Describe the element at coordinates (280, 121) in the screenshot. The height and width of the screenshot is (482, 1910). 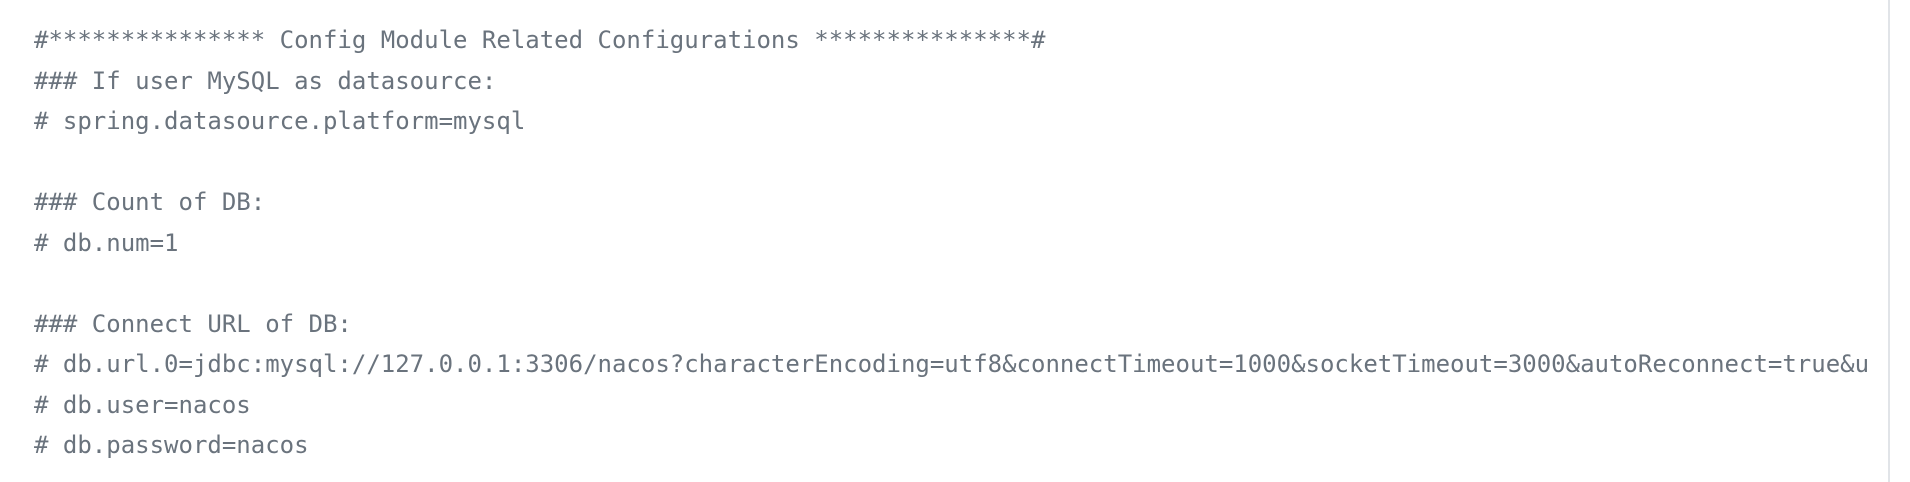
I see `code-line-3: # spring.datasource.platform=mysql` at that location.